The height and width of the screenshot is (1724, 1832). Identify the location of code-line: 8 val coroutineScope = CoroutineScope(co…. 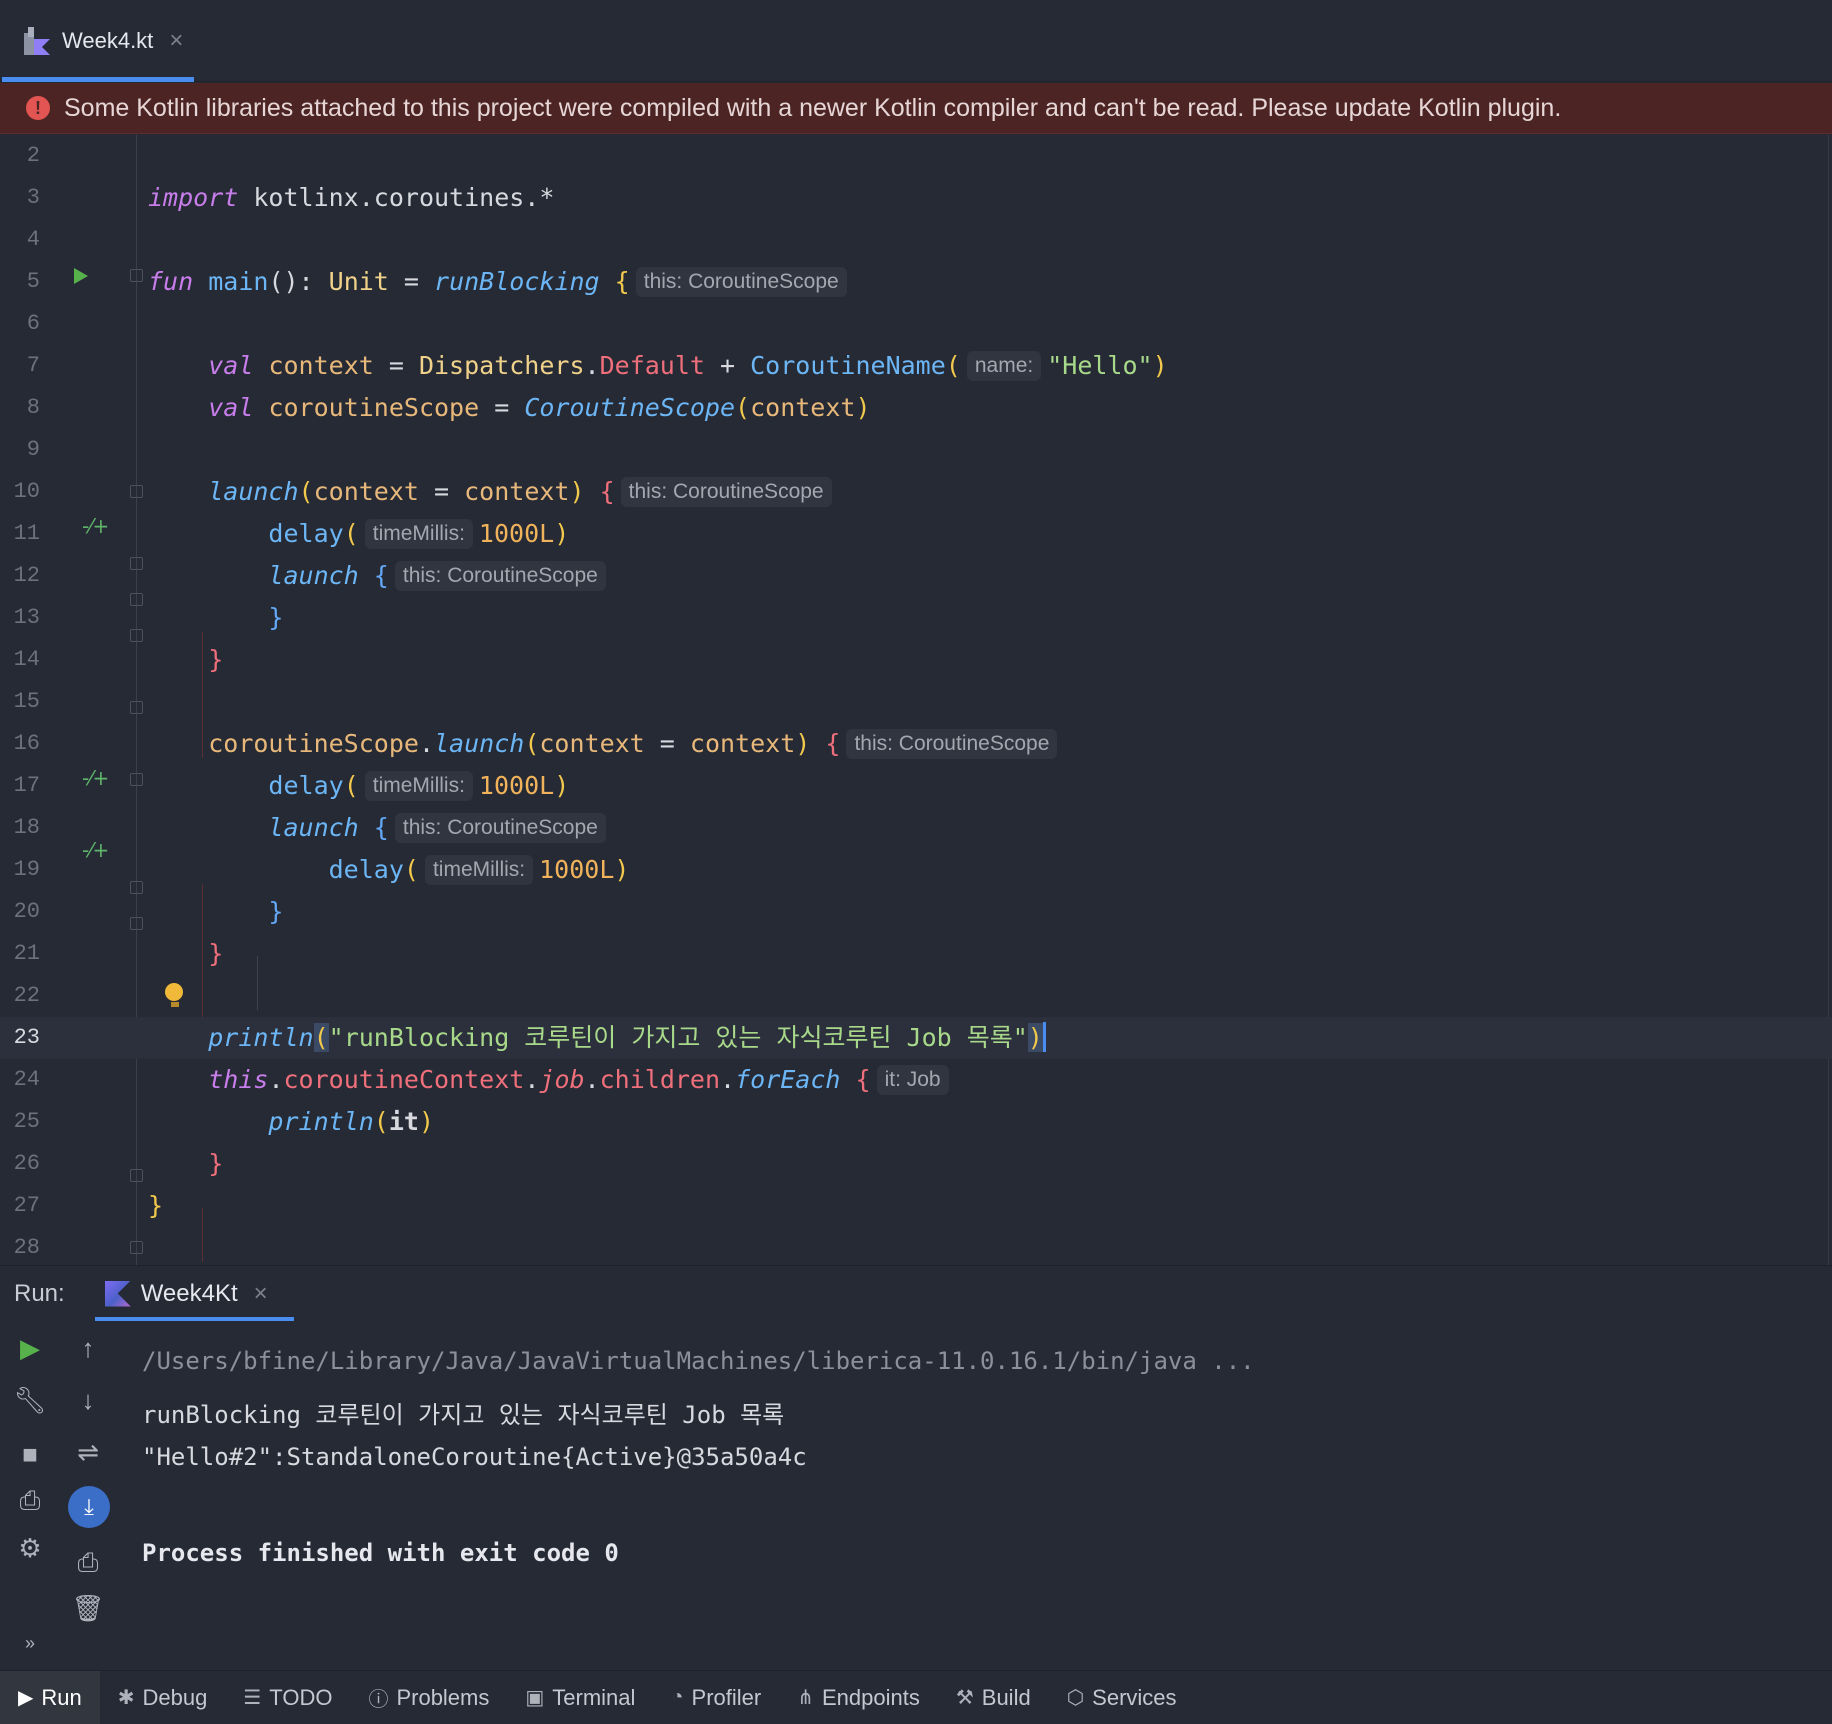
(916, 408).